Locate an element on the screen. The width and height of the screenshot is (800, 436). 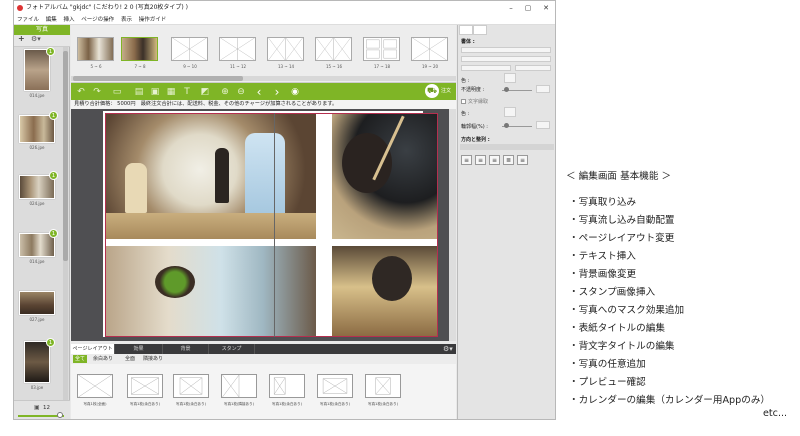
image-icon: ◩ is located at coordinates (205, 92).